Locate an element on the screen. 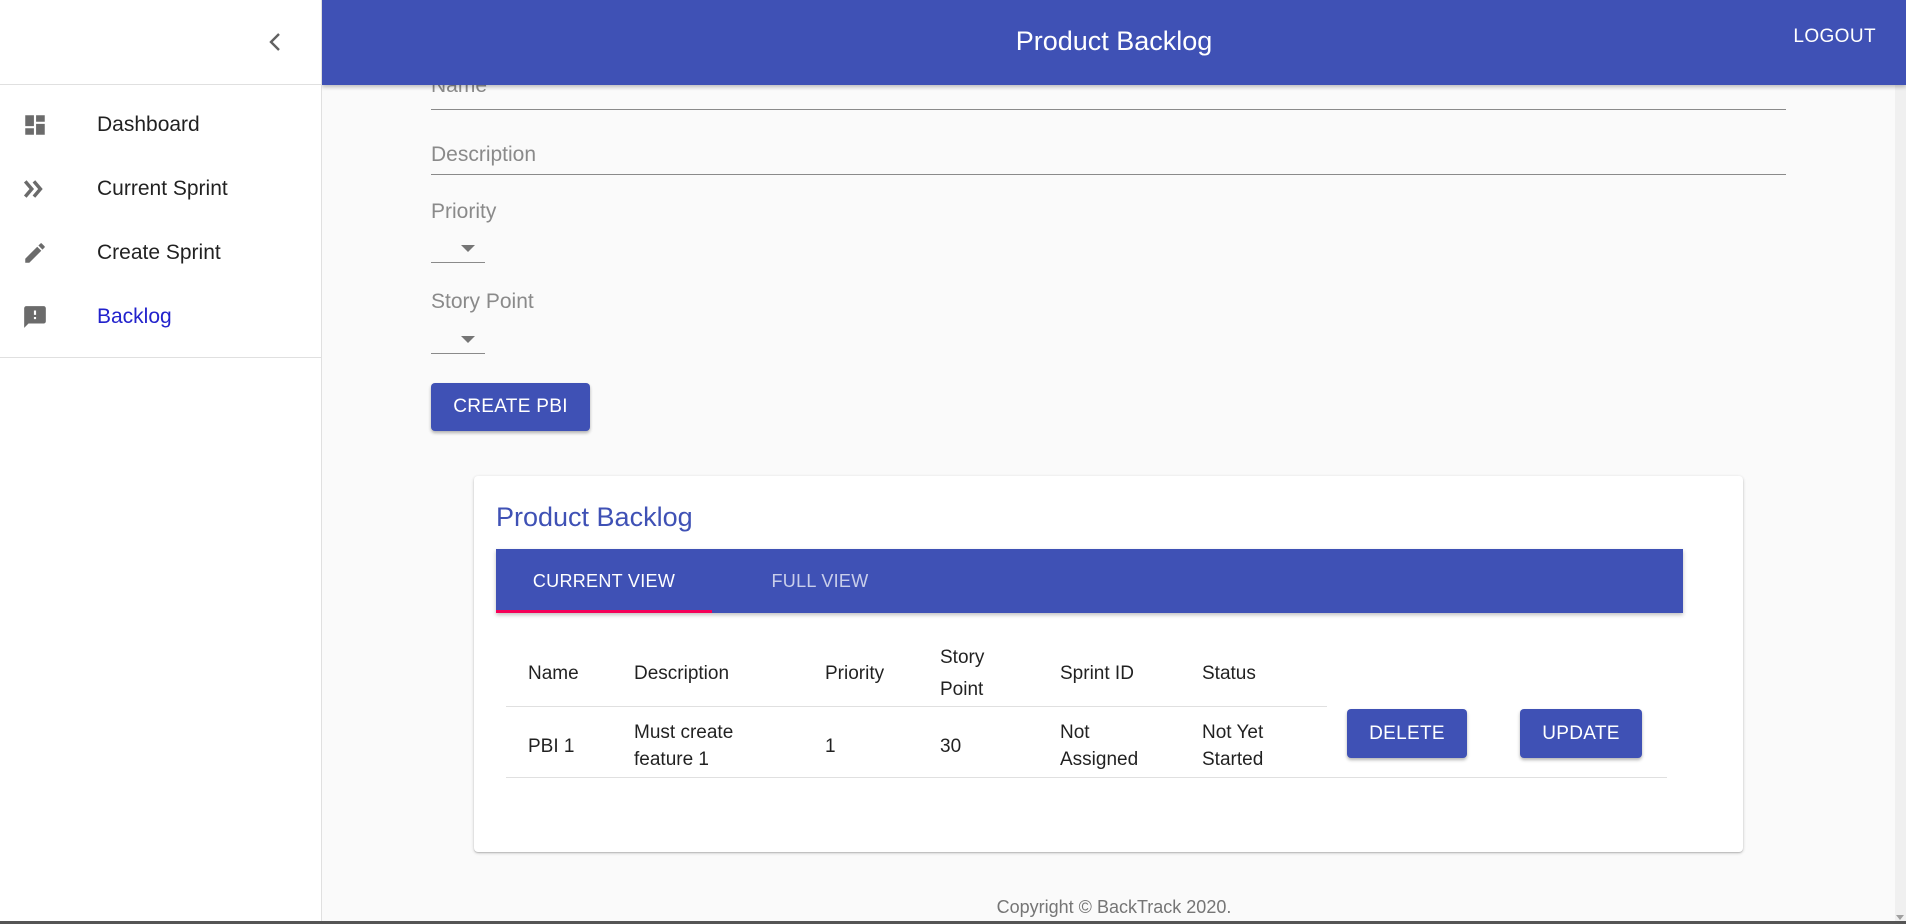 The height and width of the screenshot is (924, 1906). pencil-icon is located at coordinates (35, 253).